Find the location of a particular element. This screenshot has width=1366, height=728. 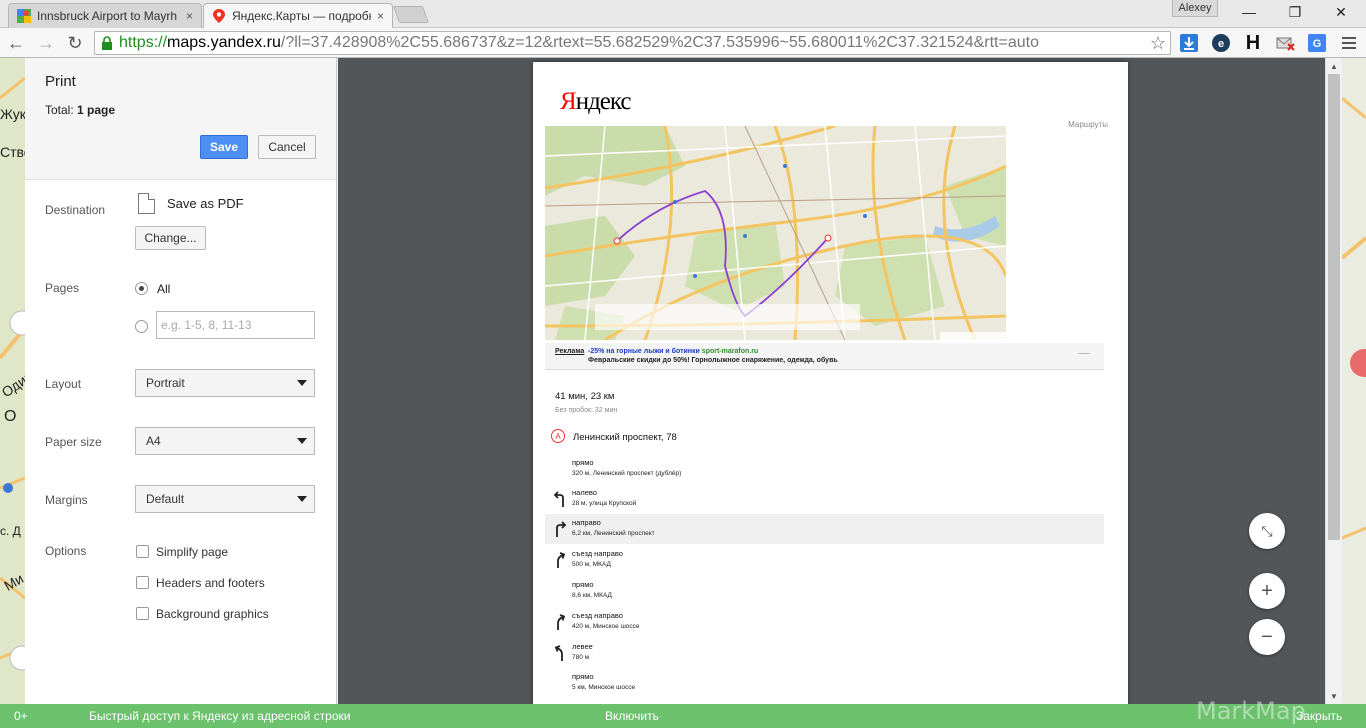

layout-select: Portrait is located at coordinates (225, 383).